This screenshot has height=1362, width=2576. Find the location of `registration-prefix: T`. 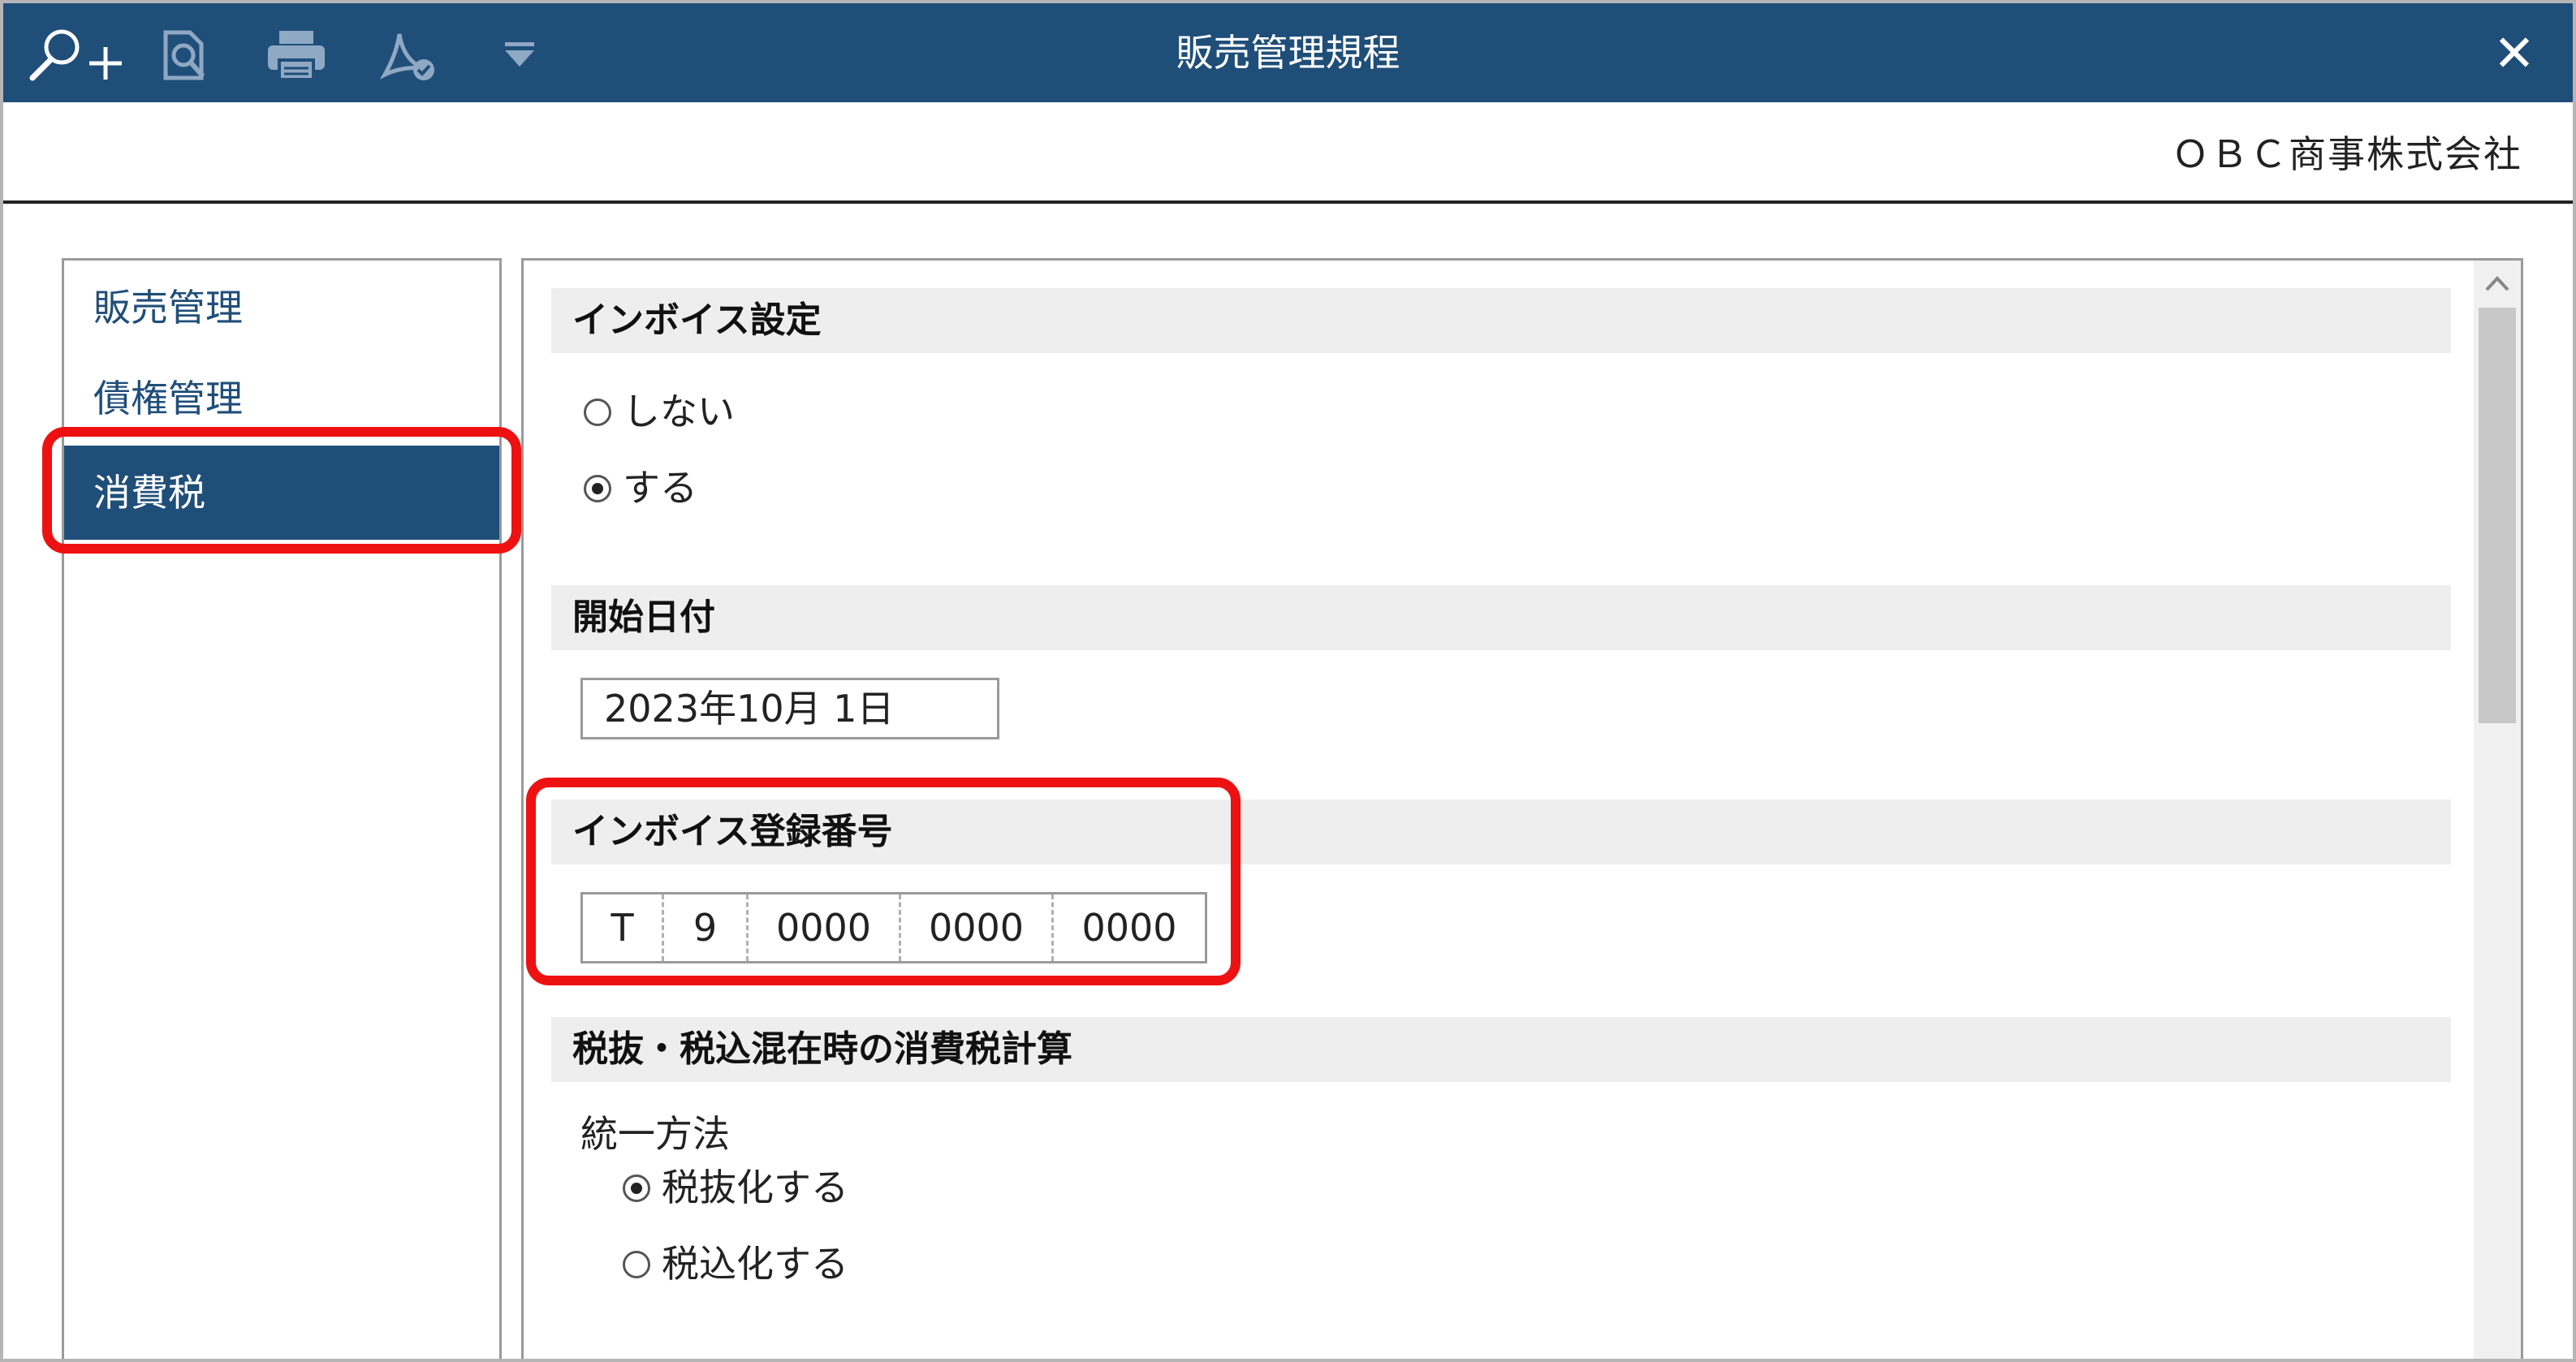

registration-prefix: T is located at coordinates (623, 927).